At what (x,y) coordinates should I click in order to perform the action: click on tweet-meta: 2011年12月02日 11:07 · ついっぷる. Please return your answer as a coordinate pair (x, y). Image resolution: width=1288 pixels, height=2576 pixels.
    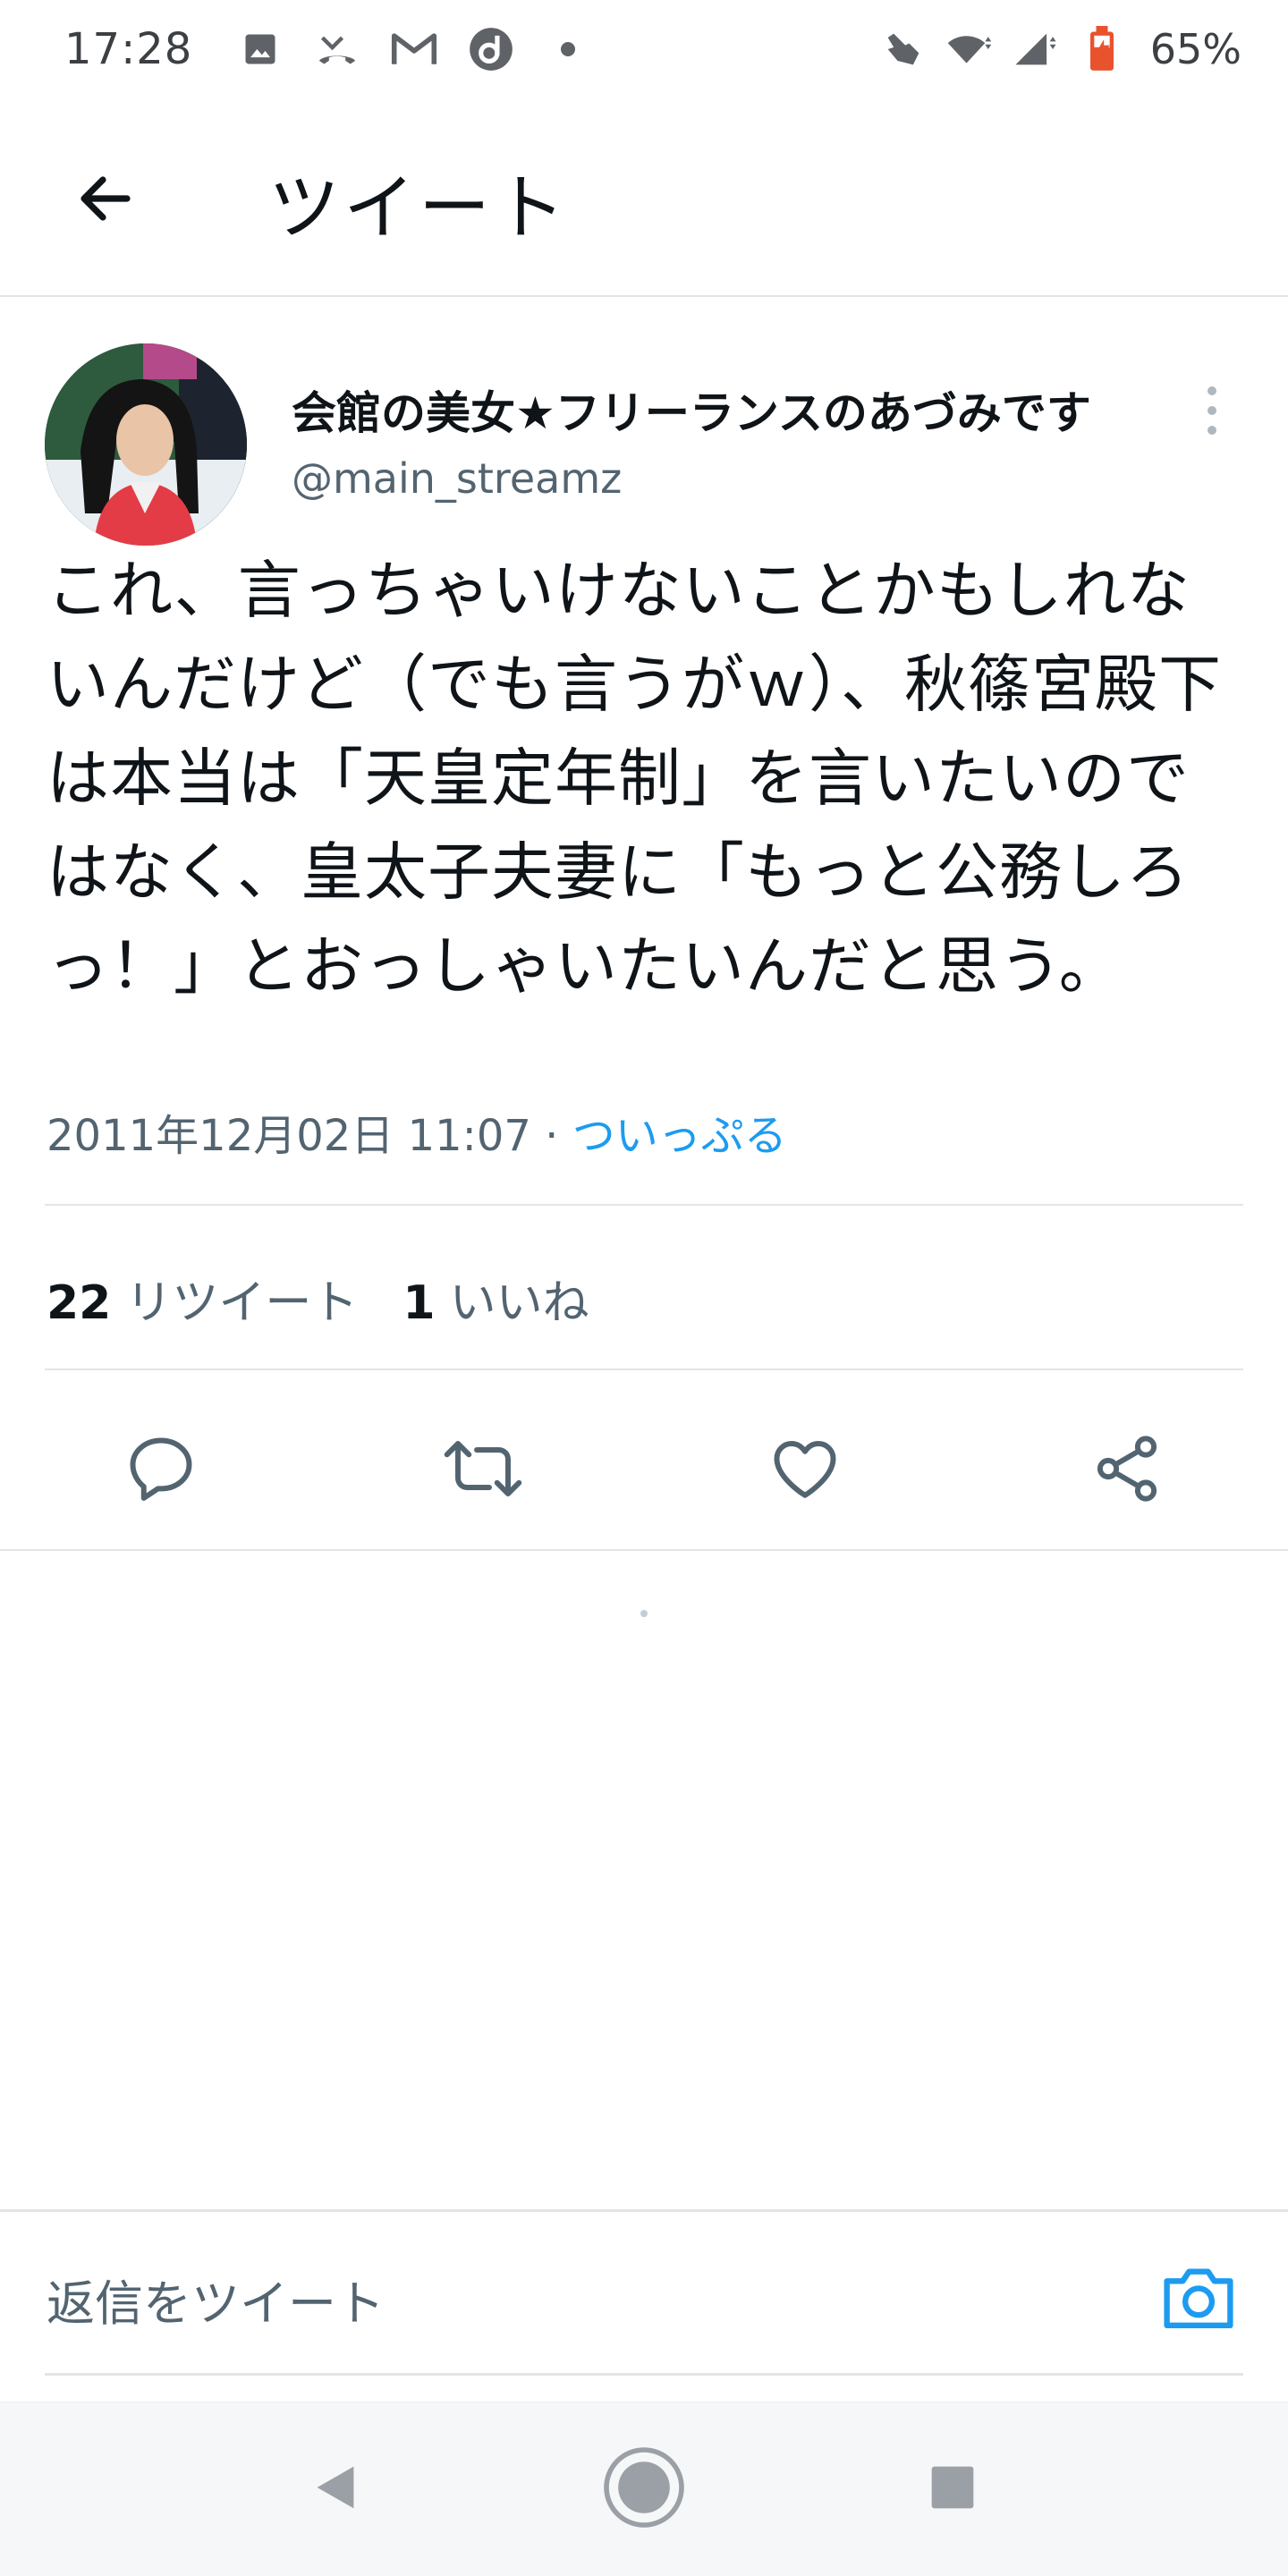
    Looking at the image, I should click on (417, 1131).